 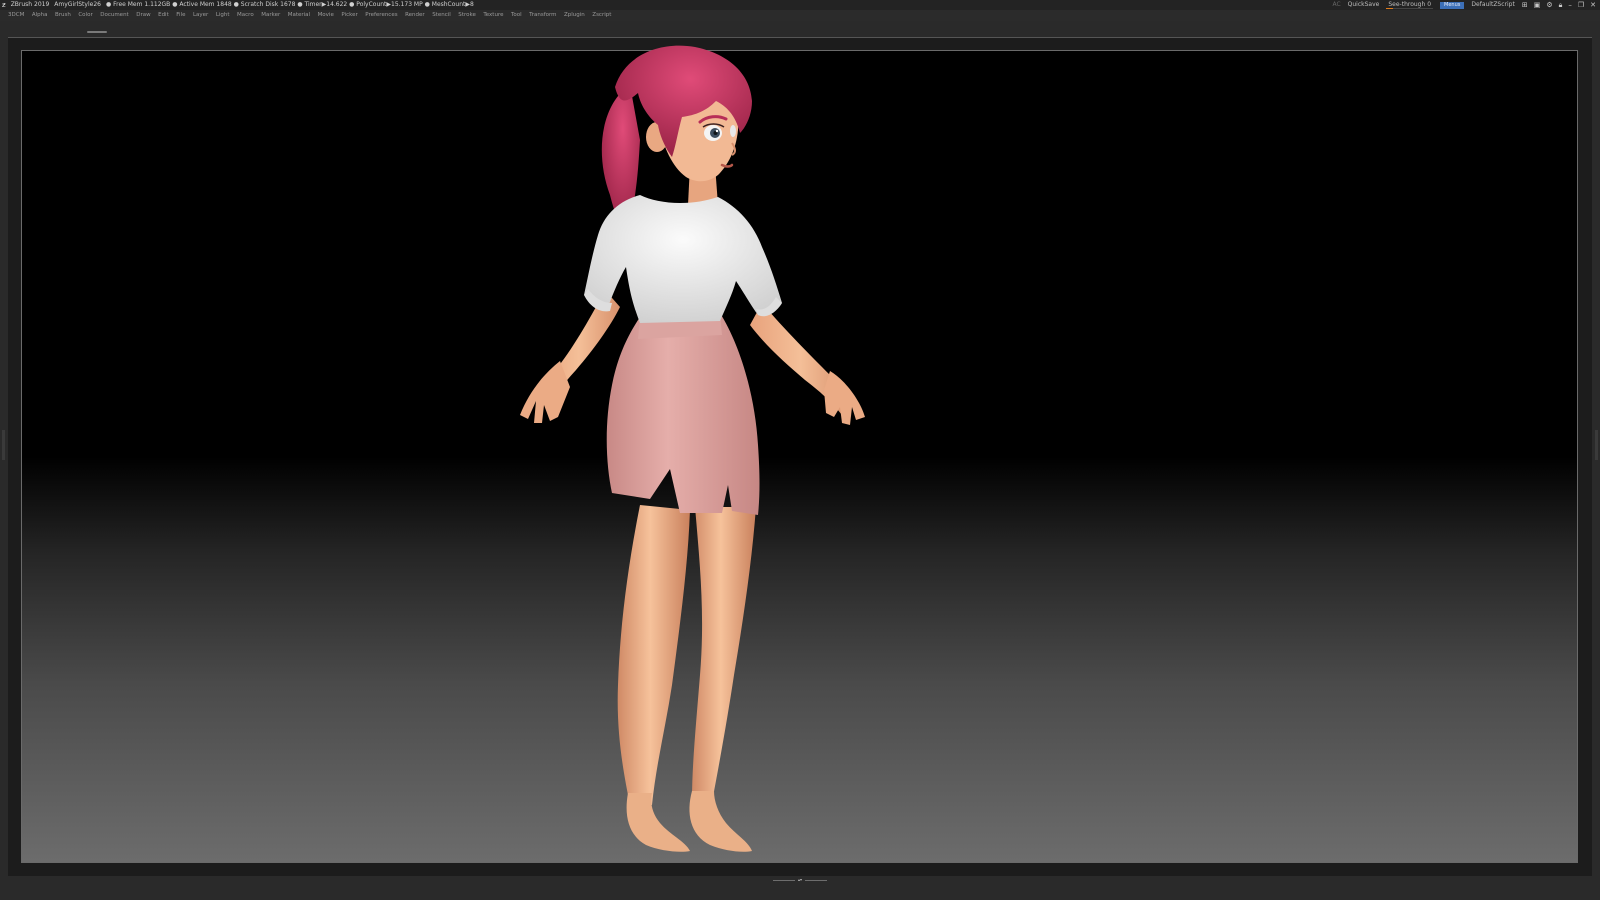 What do you see at coordinates (441, 15) in the screenshot?
I see `menu-item-stencil: Stencil` at bounding box center [441, 15].